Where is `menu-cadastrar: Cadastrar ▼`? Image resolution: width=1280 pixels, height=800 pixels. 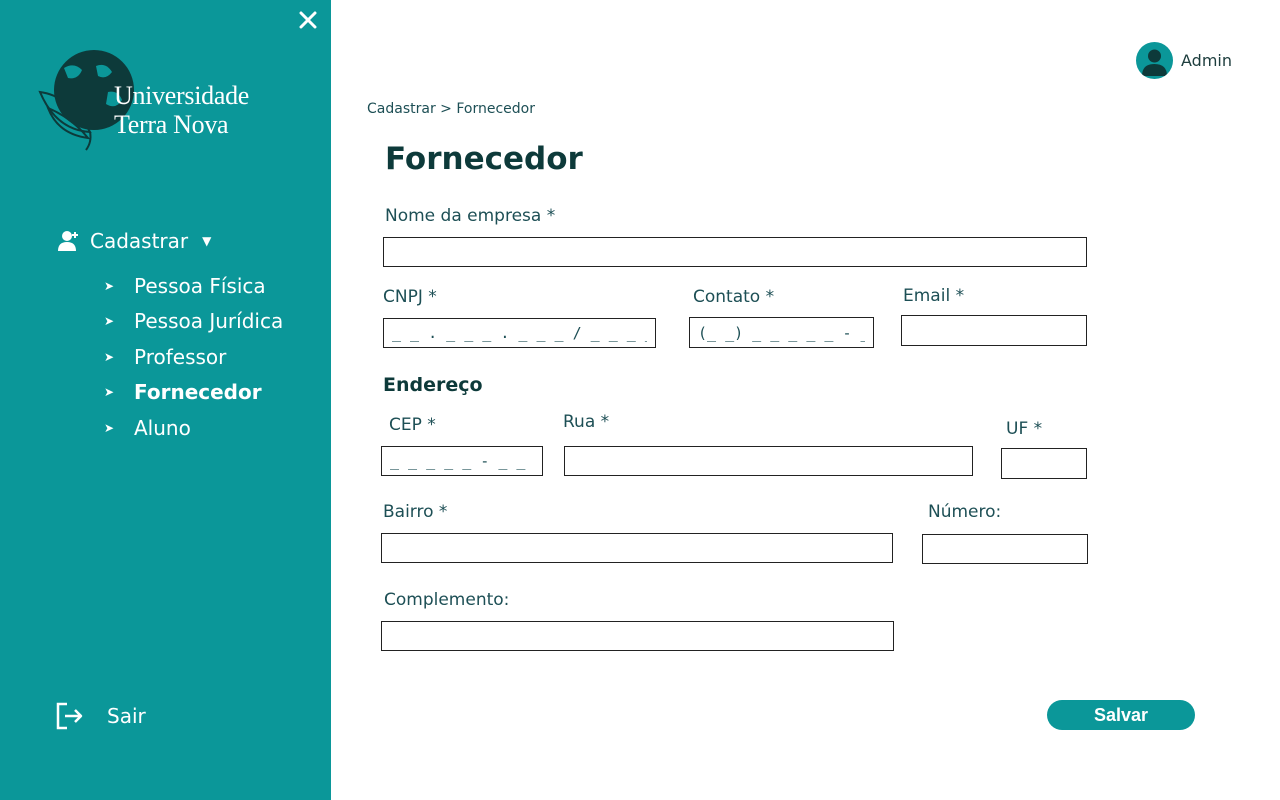 menu-cadastrar: Cadastrar ▼ is located at coordinates (134, 241).